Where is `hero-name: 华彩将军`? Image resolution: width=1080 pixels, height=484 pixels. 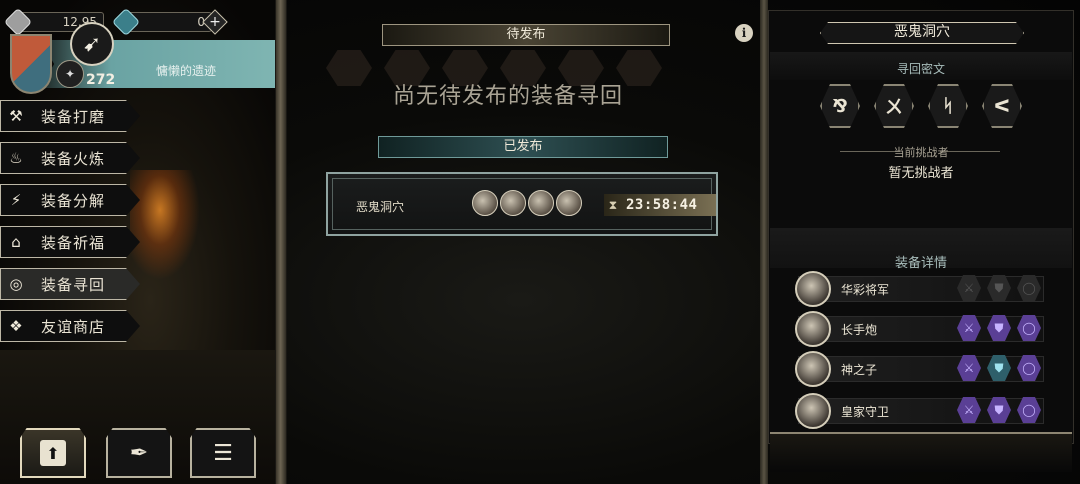 hero-name: 华彩将军 is located at coordinates (865, 290).